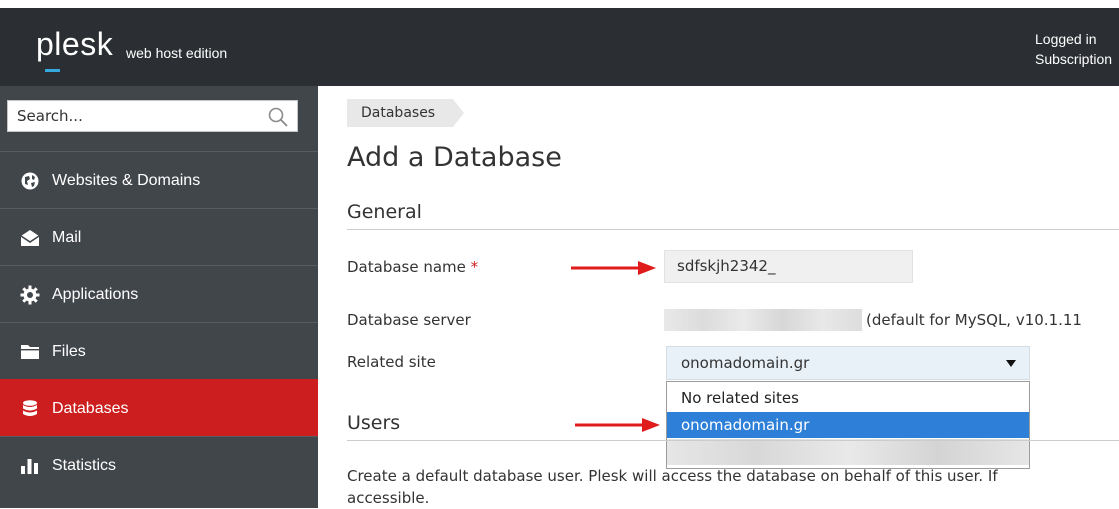 The width and height of the screenshot is (1119, 509). I want to click on database-icon, so click(30, 408).